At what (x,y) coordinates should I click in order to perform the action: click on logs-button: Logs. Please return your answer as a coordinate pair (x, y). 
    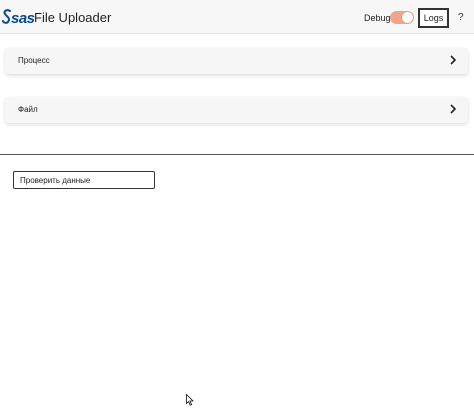
    Looking at the image, I should click on (433, 18).